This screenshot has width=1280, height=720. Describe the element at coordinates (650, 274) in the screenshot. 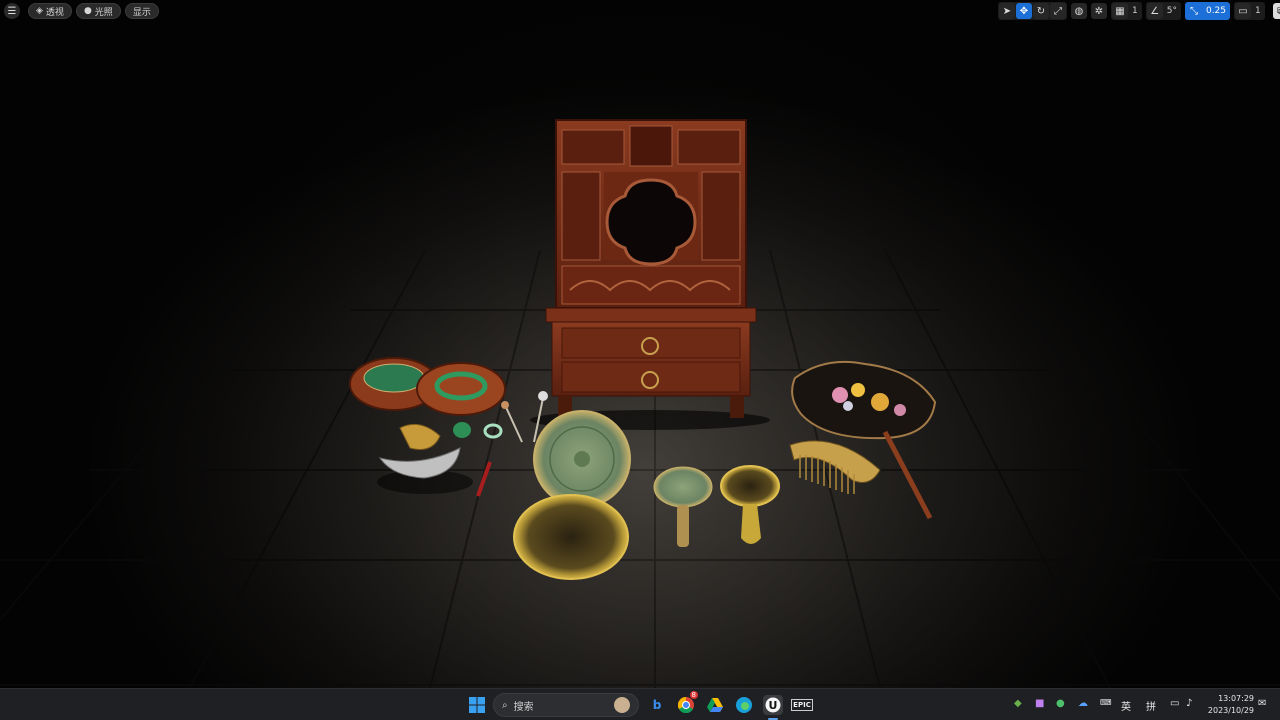

I see `wooden-cabinet` at that location.